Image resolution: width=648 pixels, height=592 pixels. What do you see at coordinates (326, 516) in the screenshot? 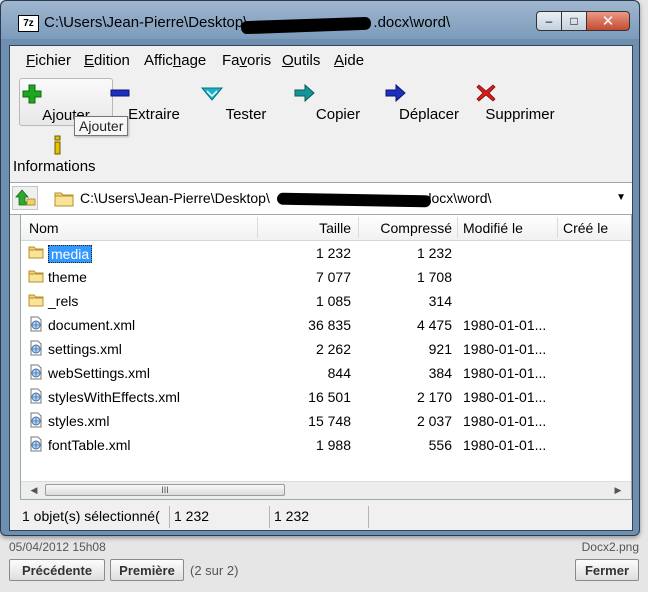
I see `status-bar: 1 objet(s) sélectionné( 1 232 1 232` at bounding box center [326, 516].